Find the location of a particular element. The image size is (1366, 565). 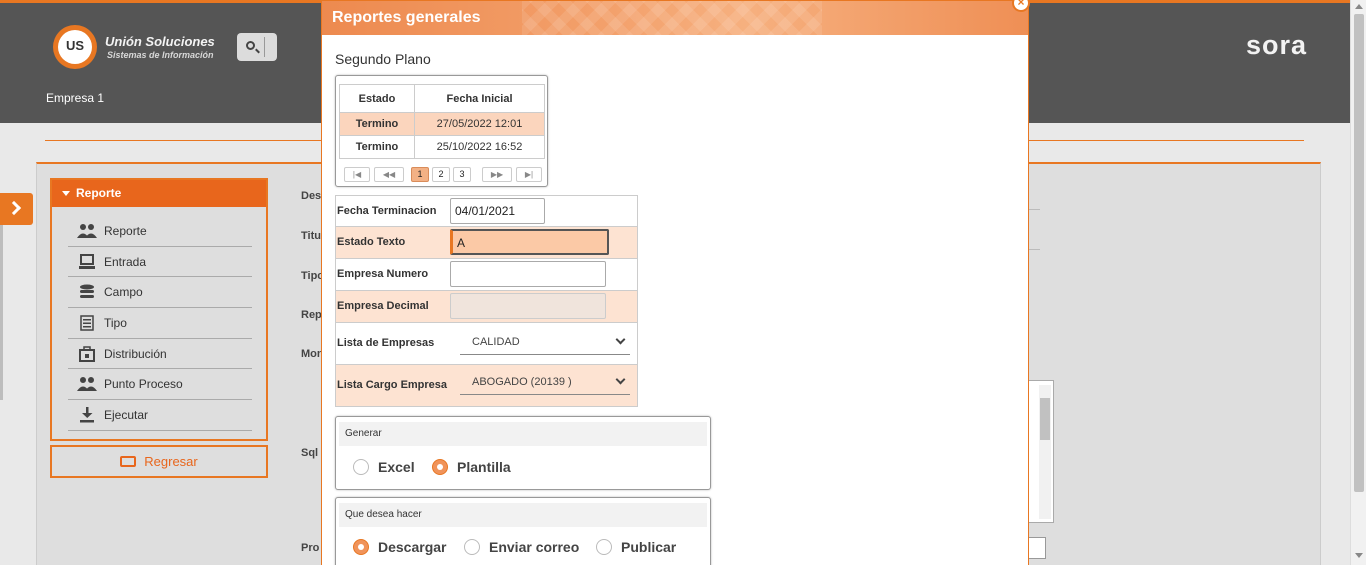

accion-title: Que desea hacer is located at coordinates (523, 515).